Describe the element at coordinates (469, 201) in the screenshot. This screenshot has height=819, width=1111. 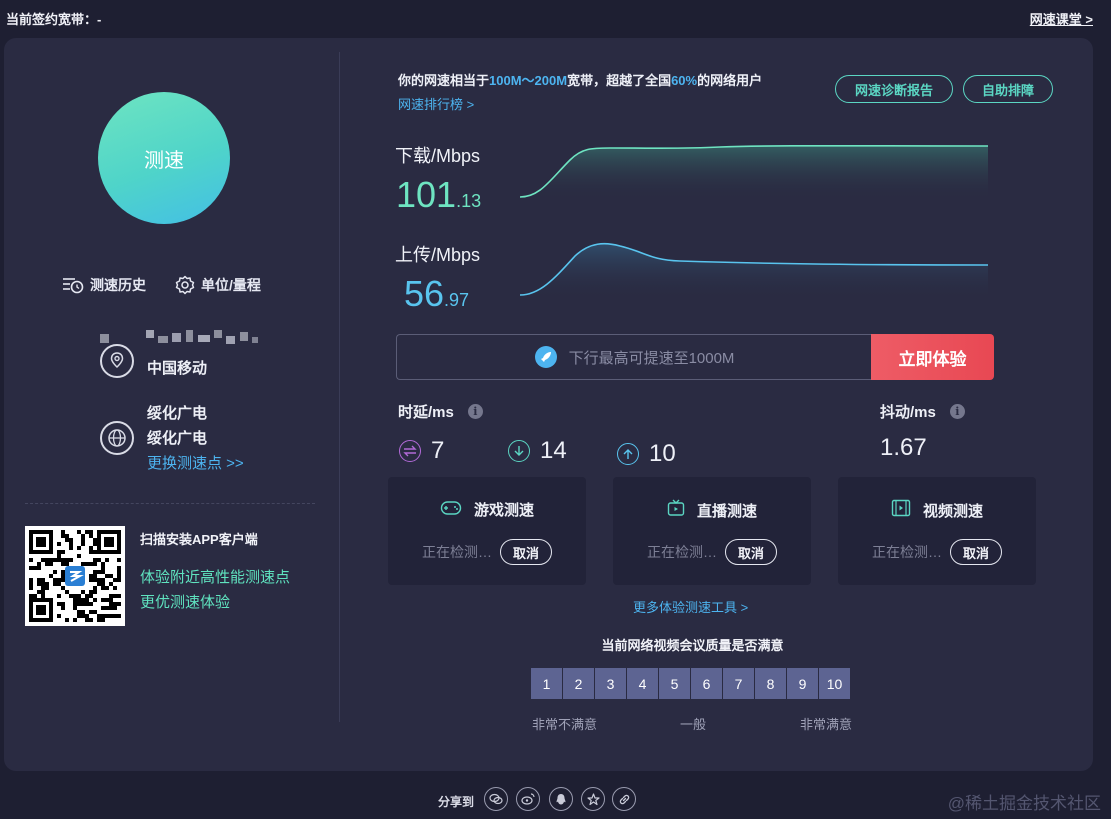
I see `download-value-dec: .13` at that location.